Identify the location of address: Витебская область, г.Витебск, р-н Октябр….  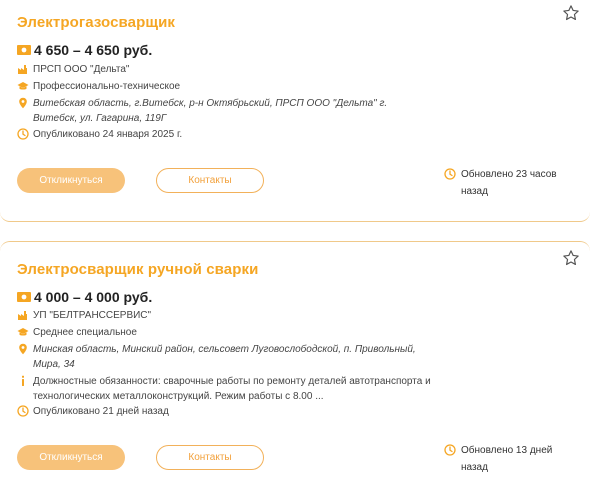
(210, 111).